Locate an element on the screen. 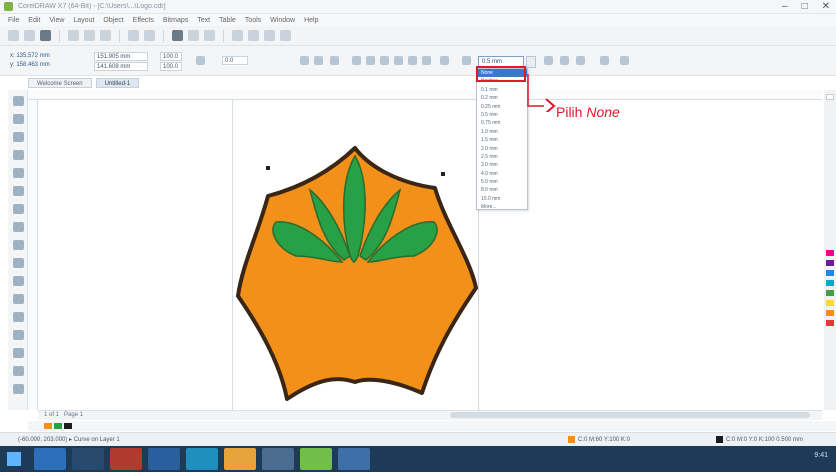  menu-edit: Edit is located at coordinates (34, 20).